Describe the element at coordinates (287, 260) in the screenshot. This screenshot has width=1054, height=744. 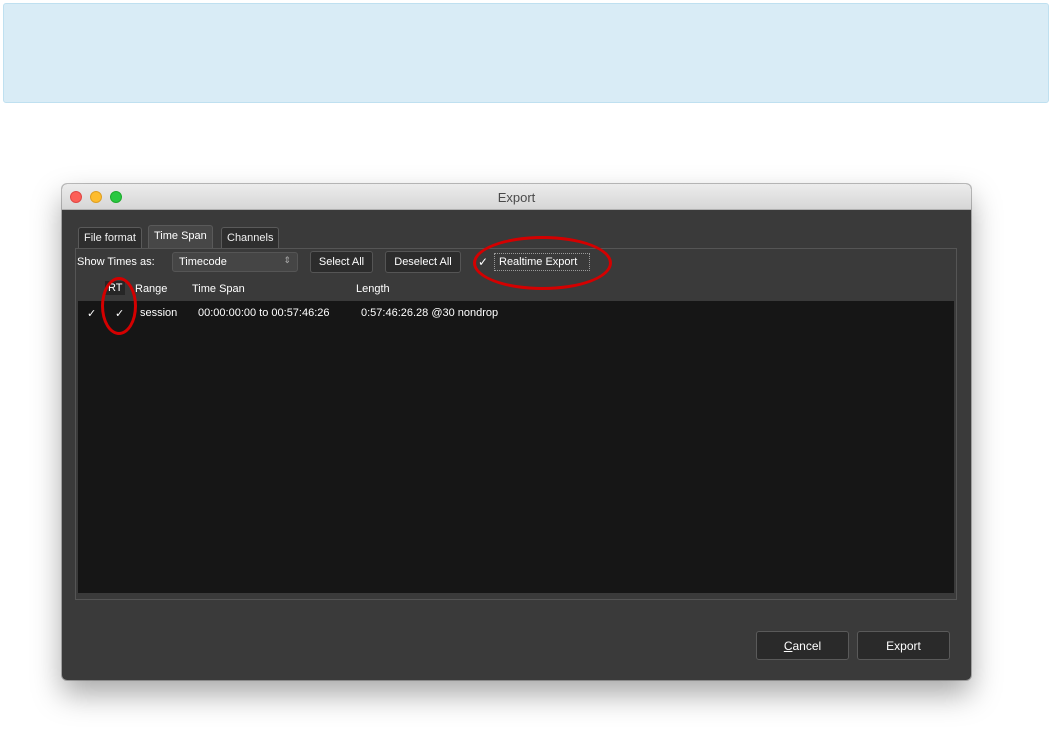
I see `select-arrows-icon: ⇕` at that location.